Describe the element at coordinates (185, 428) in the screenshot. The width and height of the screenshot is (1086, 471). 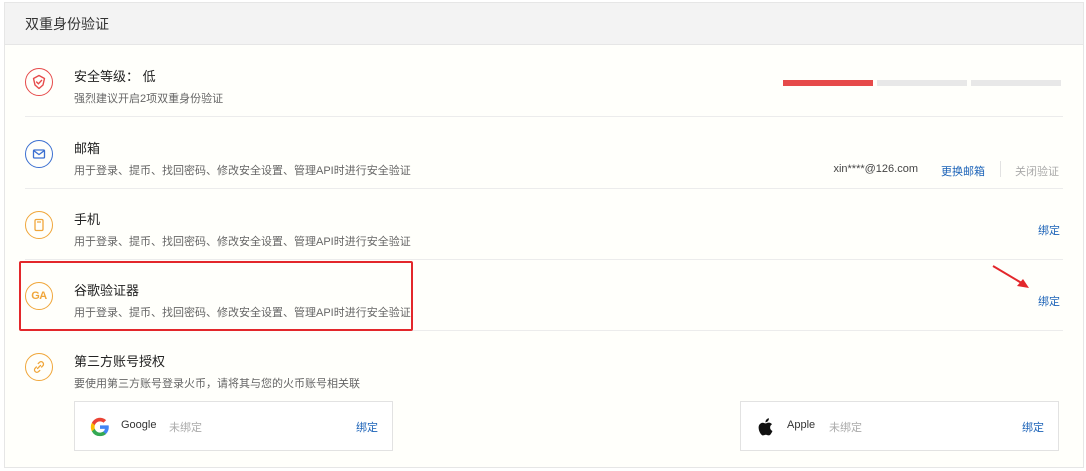
I see `google-account-state: 未绑定` at that location.